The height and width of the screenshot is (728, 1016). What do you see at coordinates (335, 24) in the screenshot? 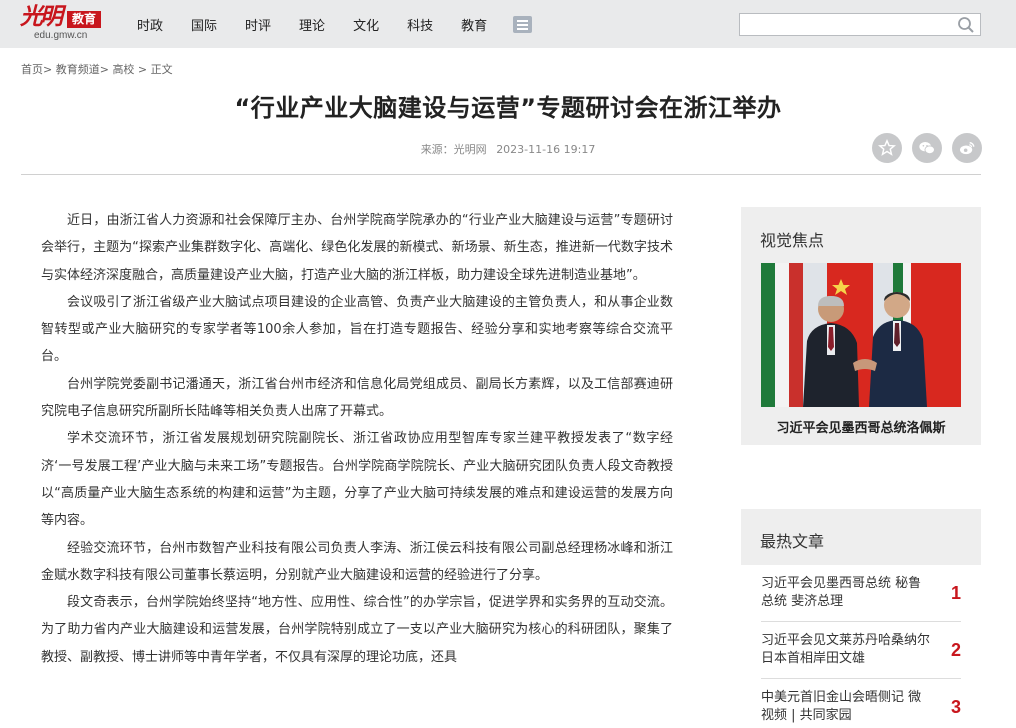
I see `main-nav: 时政 国际 时评 理论 文化 科技 教育` at bounding box center [335, 24].